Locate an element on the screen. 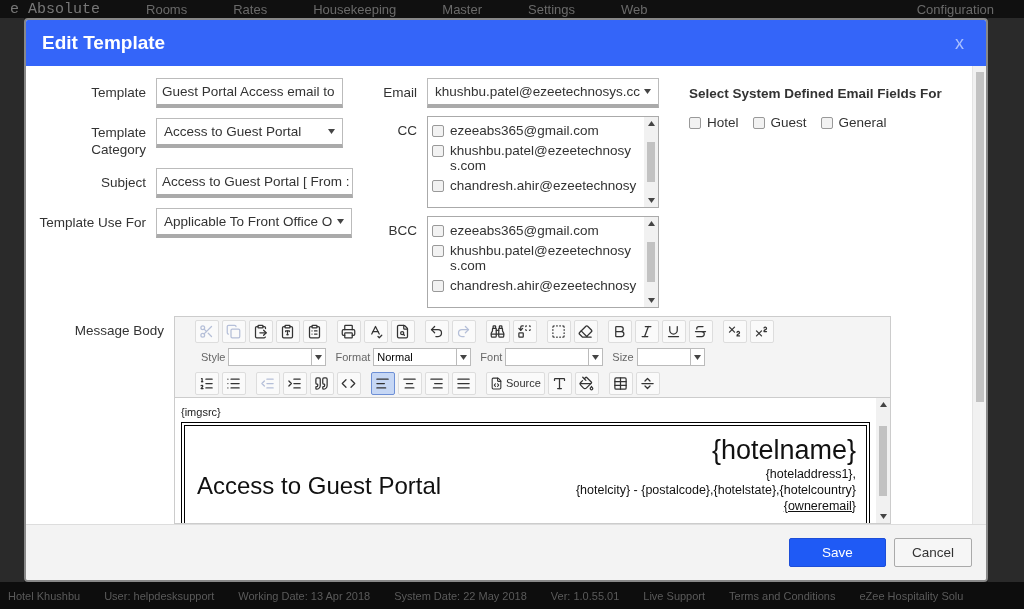  field-label: Template Use For is located at coordinates (92, 222).